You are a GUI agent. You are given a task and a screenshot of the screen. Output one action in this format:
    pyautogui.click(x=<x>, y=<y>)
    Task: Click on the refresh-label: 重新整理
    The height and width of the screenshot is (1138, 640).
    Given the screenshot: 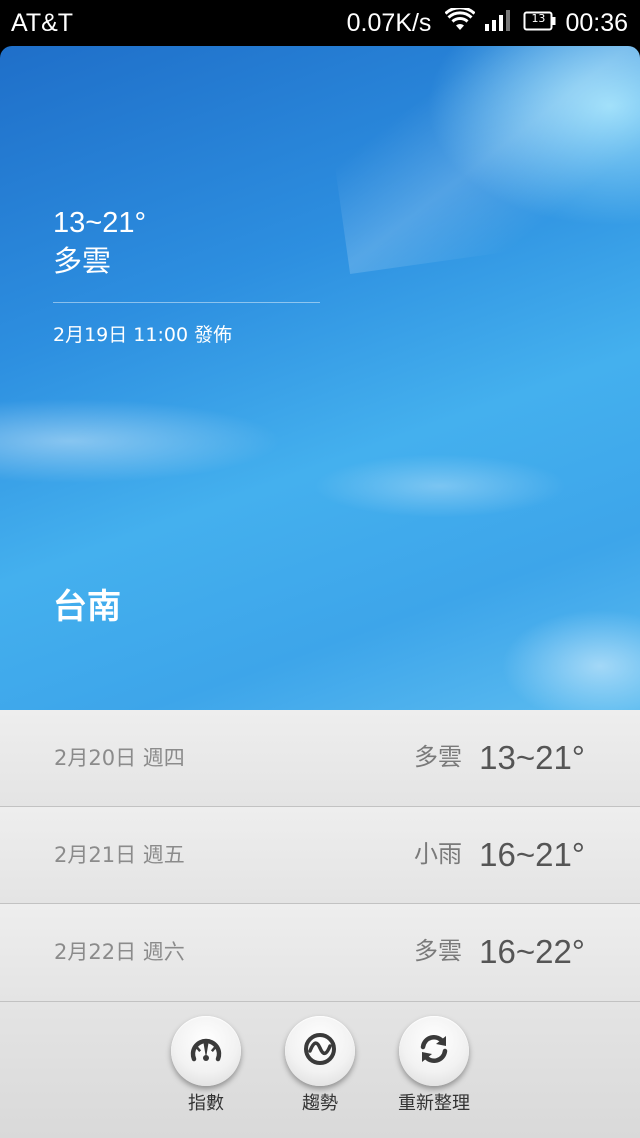 What is the action you would take?
    pyautogui.click(x=434, y=1103)
    